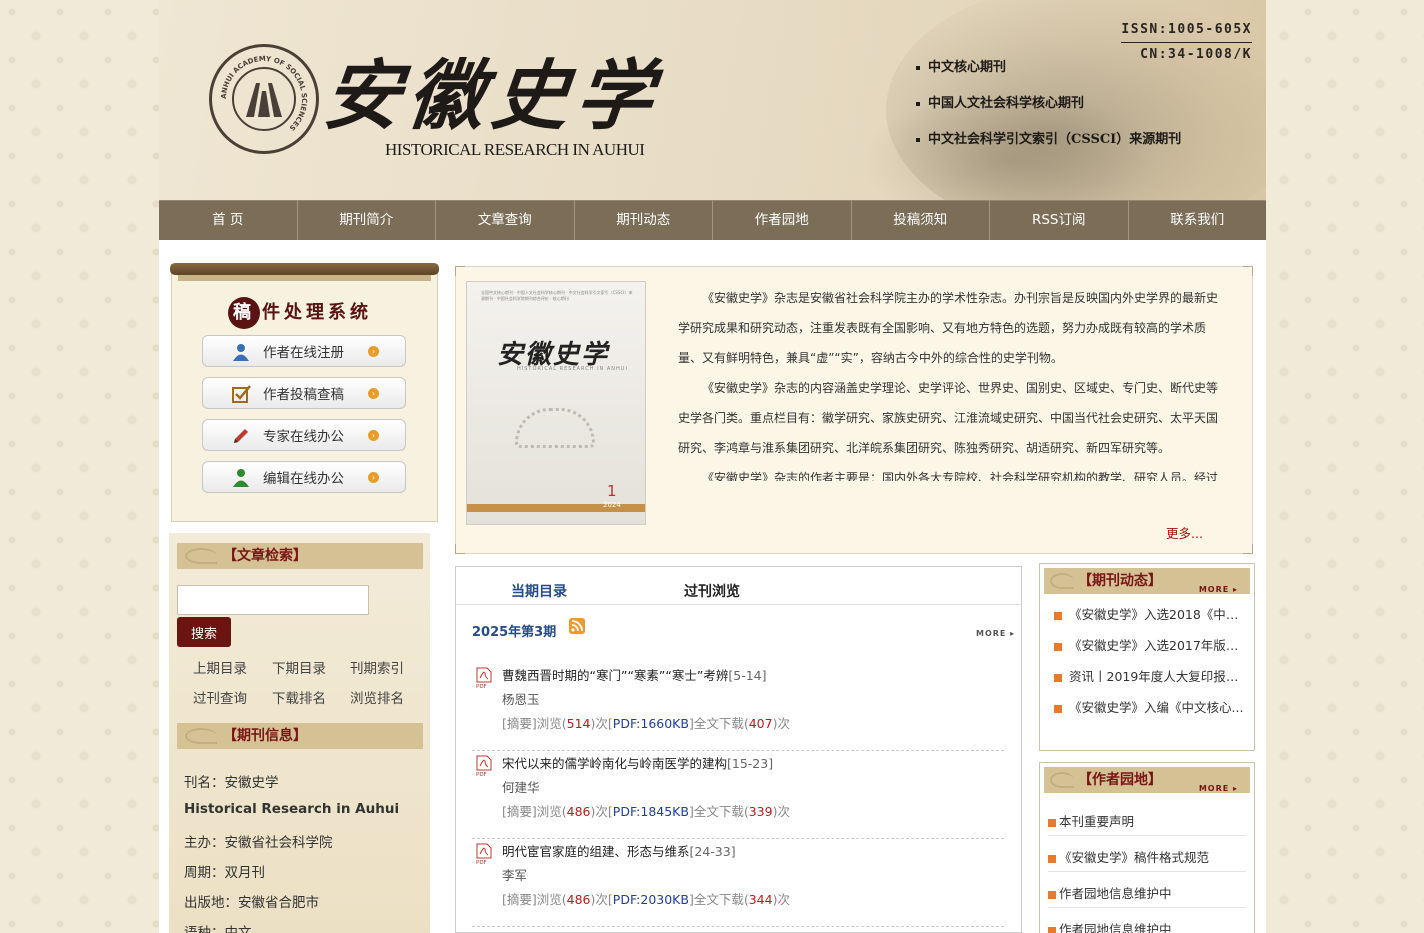 Image resolution: width=1424 pixels, height=933 pixels. I want to click on editor-office-button: 编辑在线办公 ›, so click(304, 477).